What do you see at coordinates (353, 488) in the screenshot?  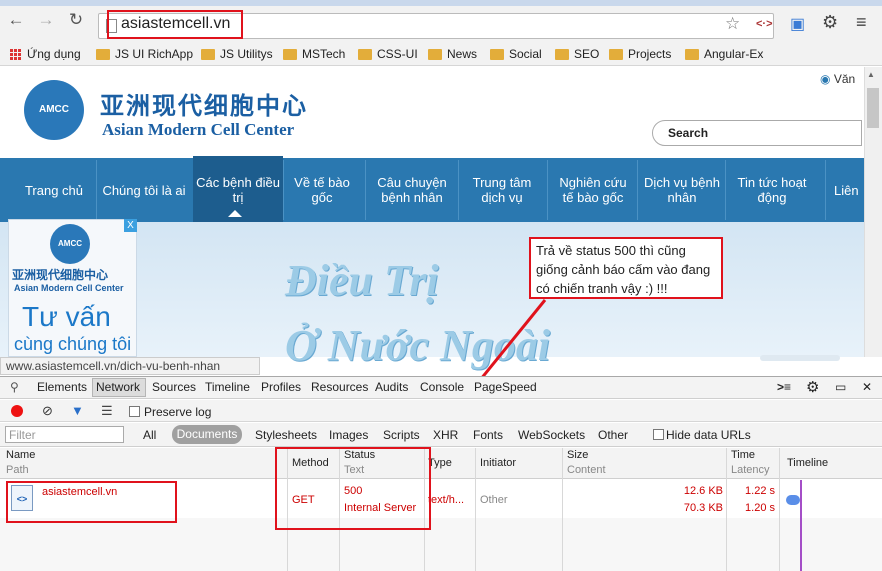 I see `status-highlight-box` at bounding box center [353, 488].